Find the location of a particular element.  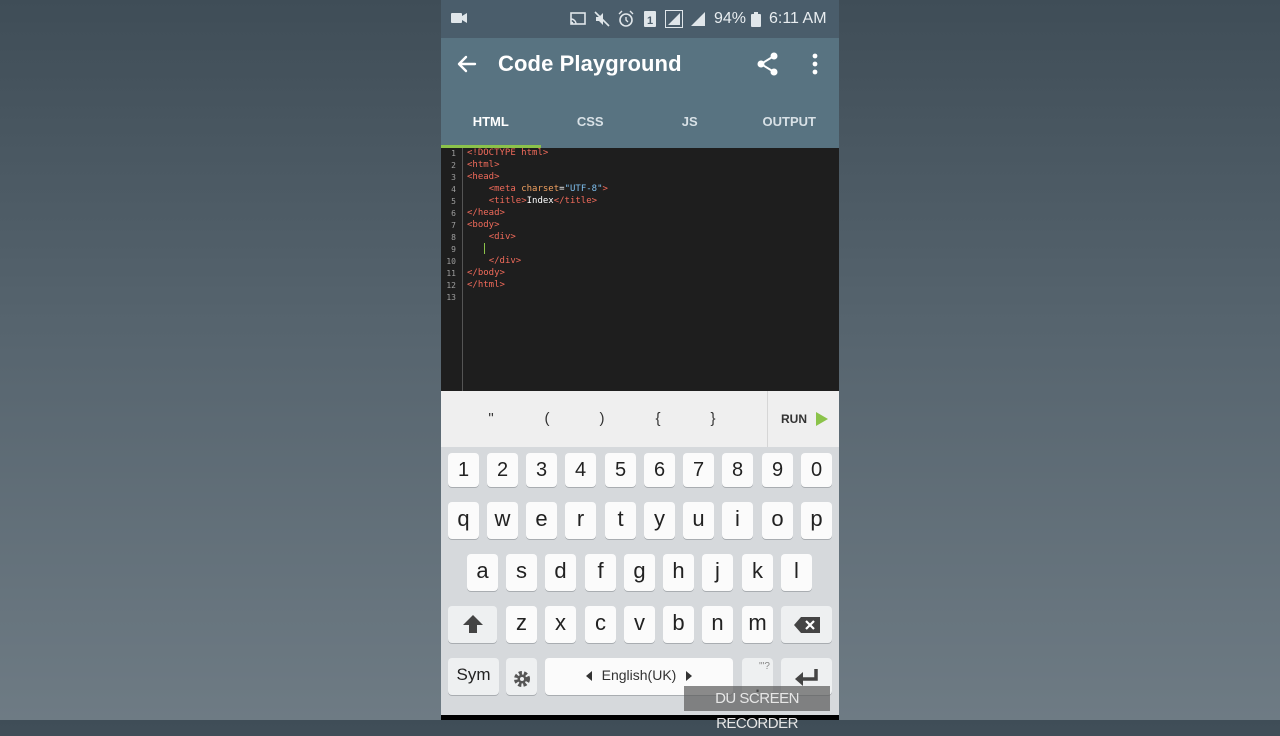

key-9: 9 is located at coordinates (777, 470).